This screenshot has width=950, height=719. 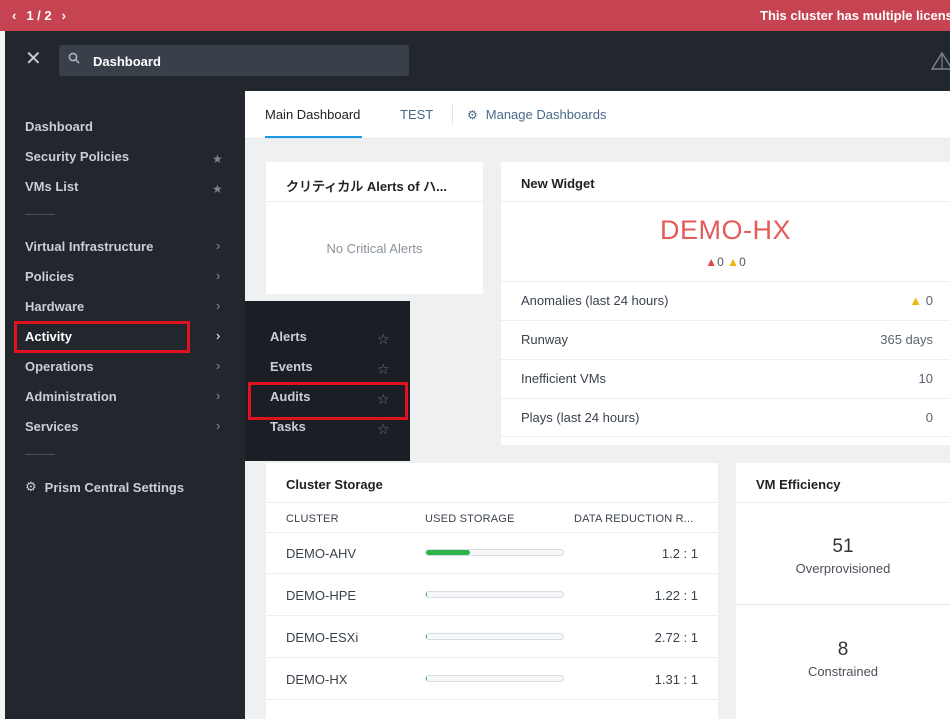 What do you see at coordinates (906, 339) in the screenshot?
I see `row-value-runway: 365 days` at bounding box center [906, 339].